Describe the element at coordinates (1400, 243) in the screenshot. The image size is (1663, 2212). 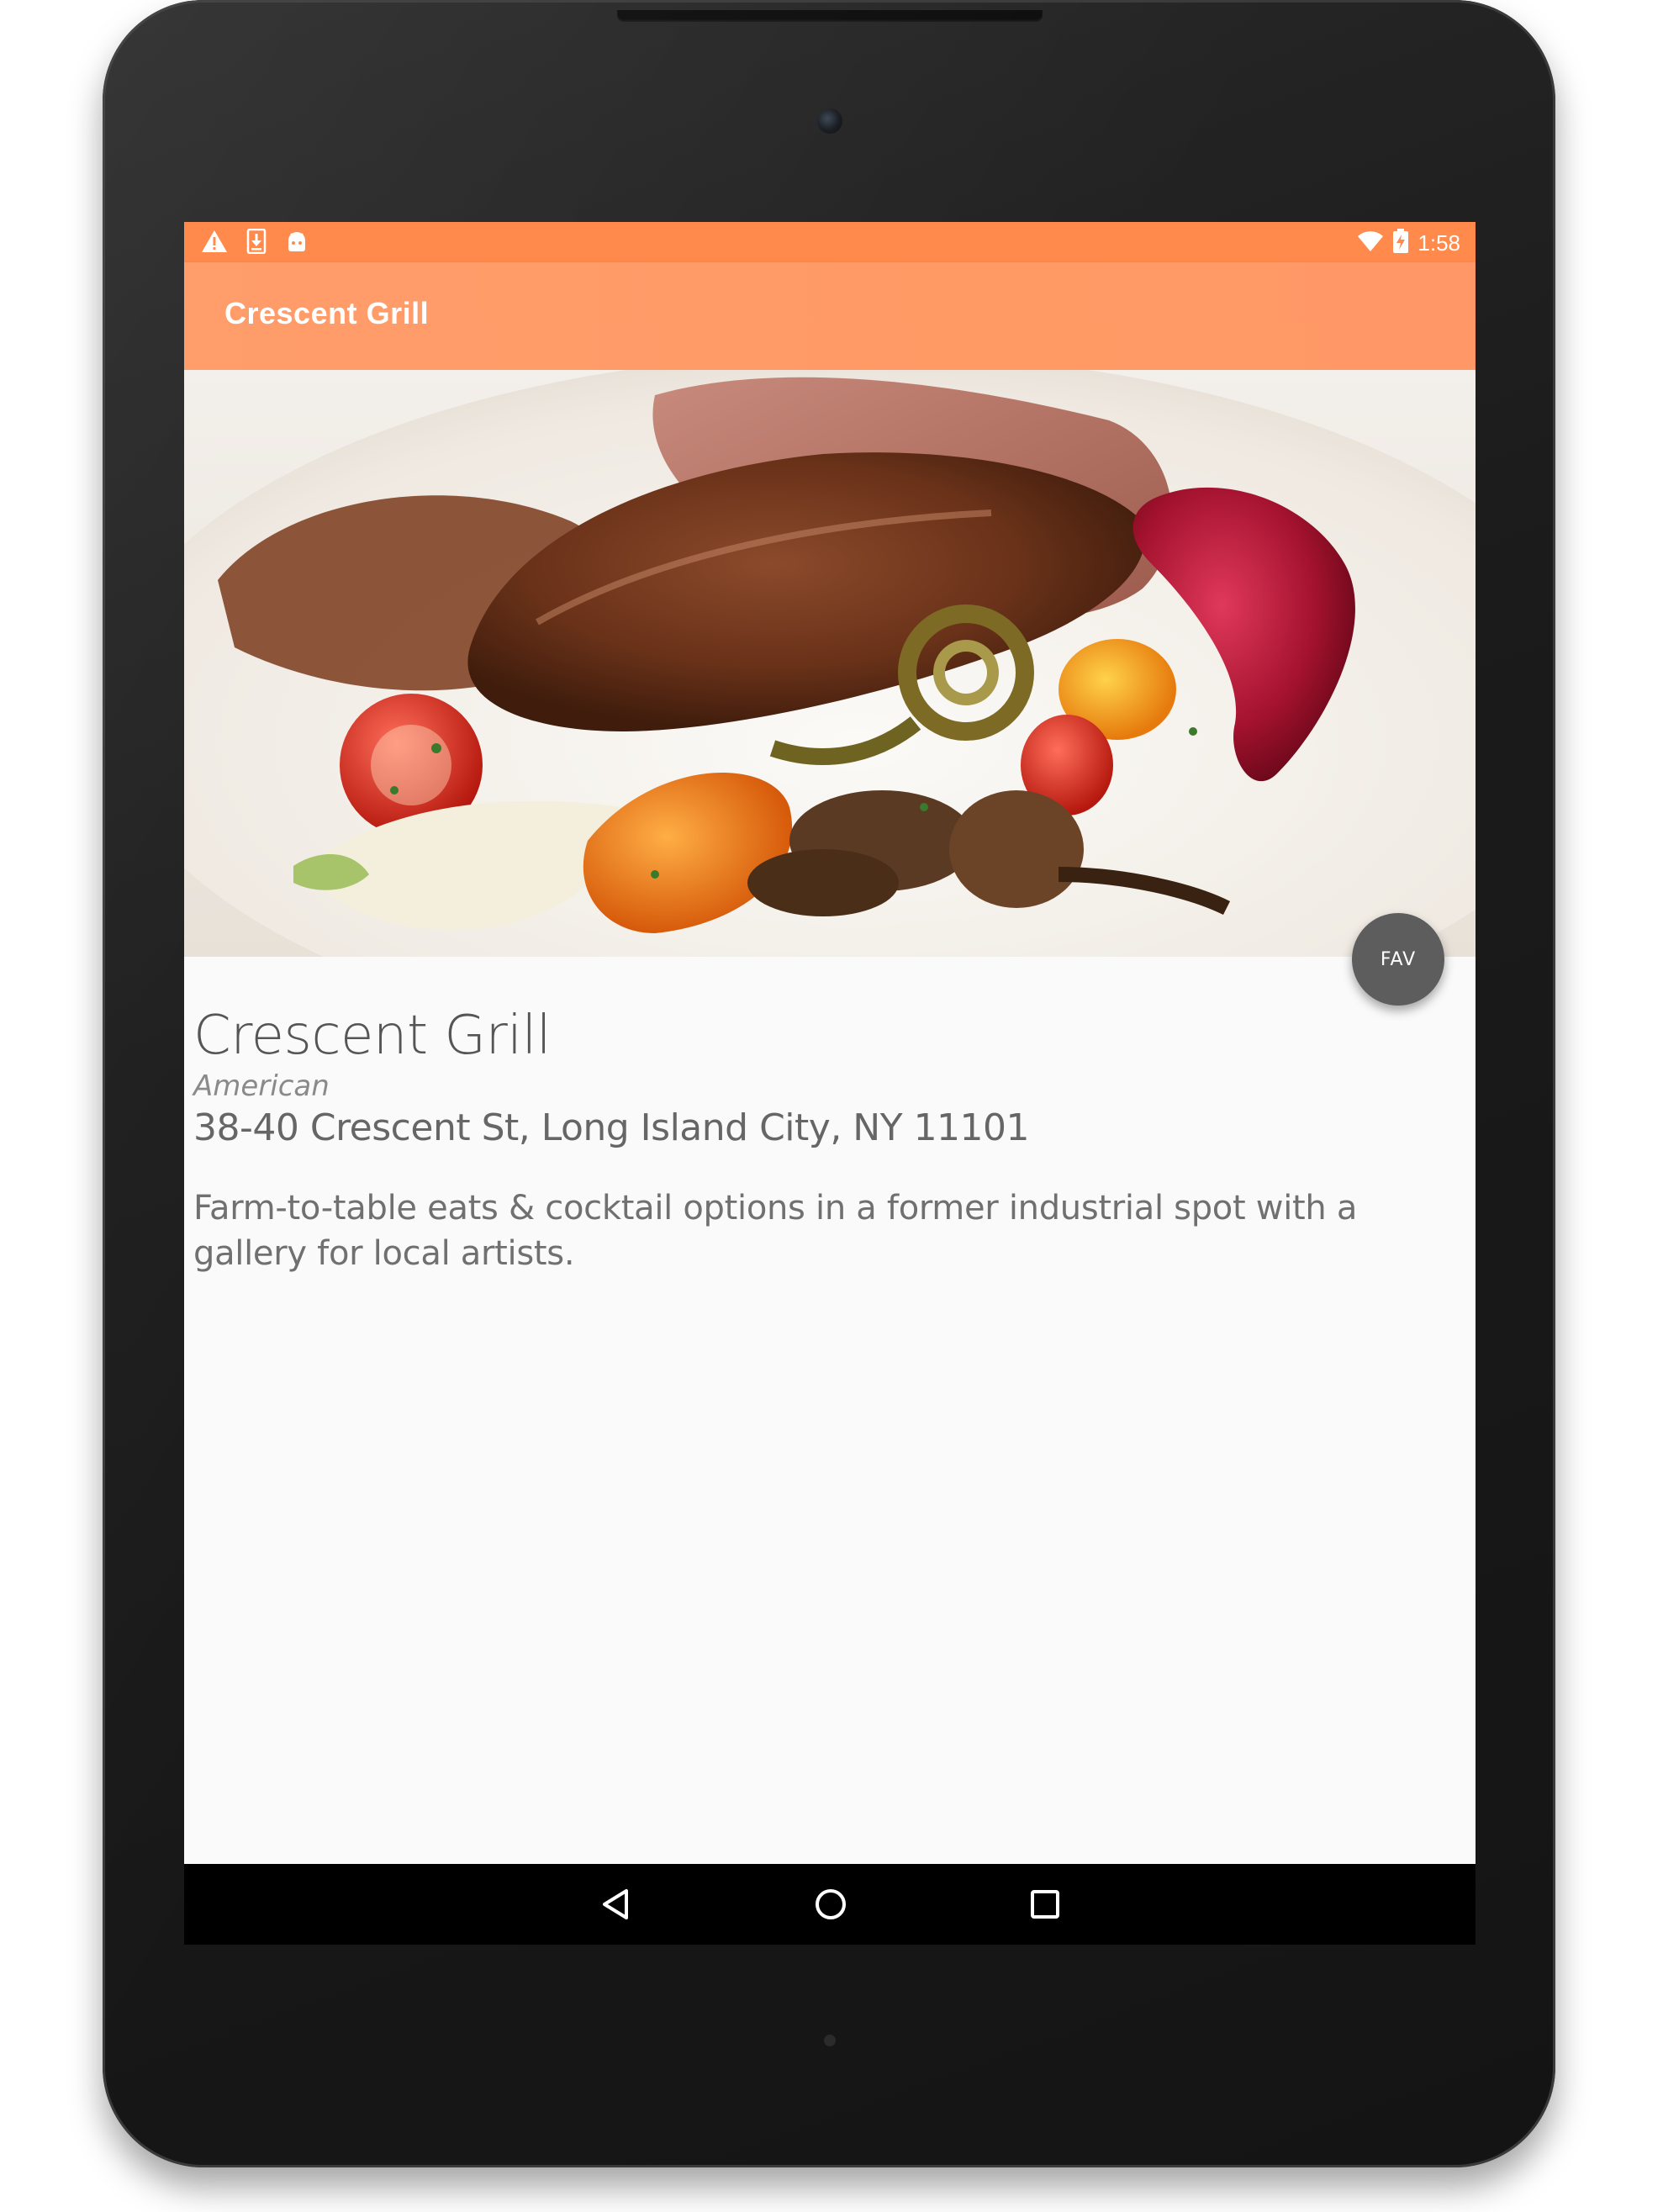
I see `battery-icon` at that location.